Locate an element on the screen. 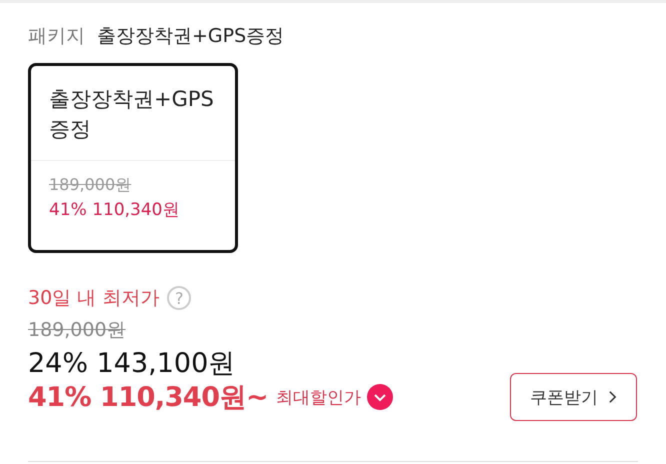  chevron-right-icon is located at coordinates (612, 397).